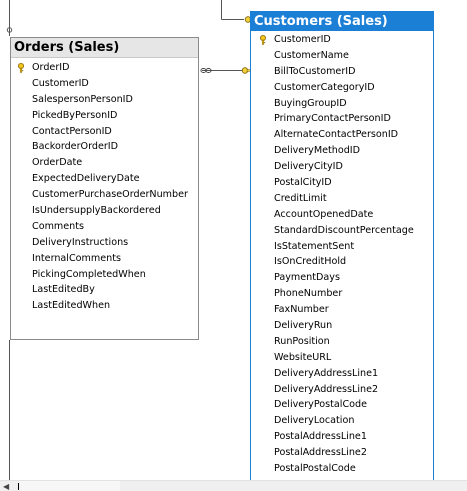 This screenshot has width=467, height=491. I want to click on column-row: PostalCityID, so click(342, 183).